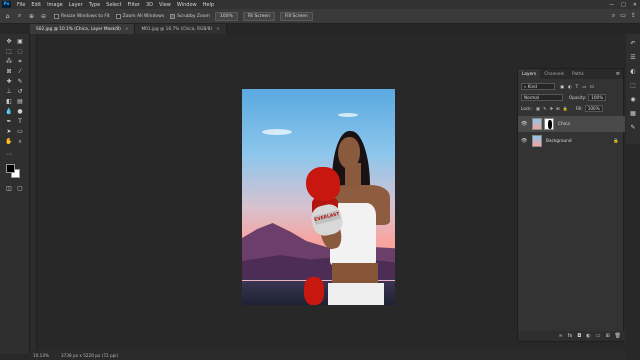 The height and width of the screenshot is (360, 640). Describe the element at coordinates (633, 99) in the screenshot. I see `color-icon: ◉` at that location.